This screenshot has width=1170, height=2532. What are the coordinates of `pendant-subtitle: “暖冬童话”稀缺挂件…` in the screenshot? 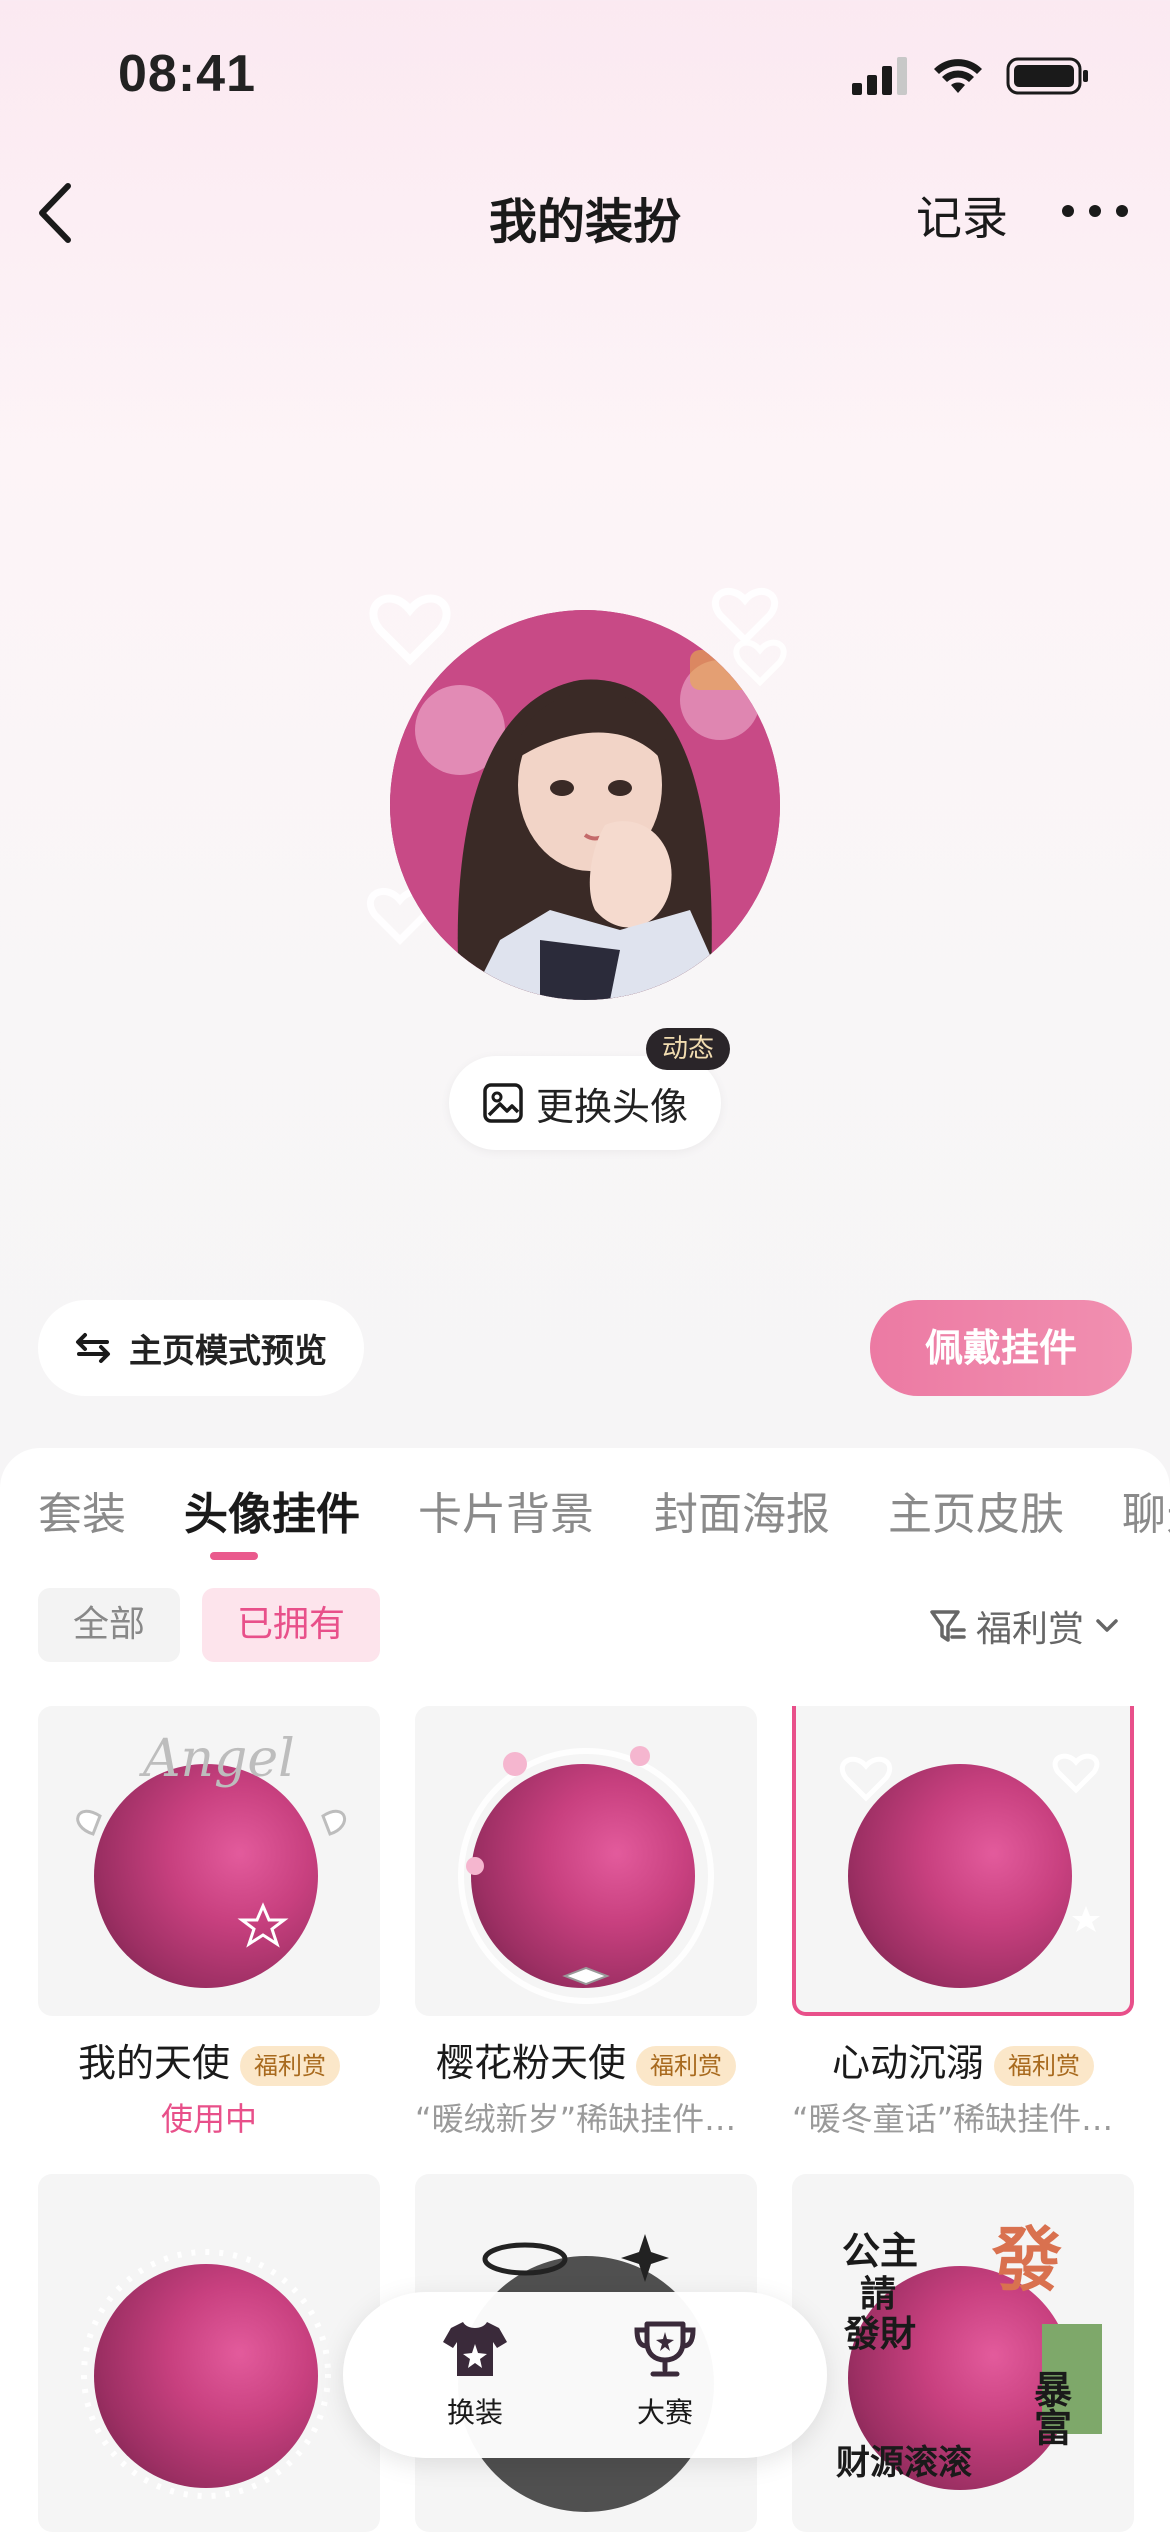 It's located at (953, 2119).